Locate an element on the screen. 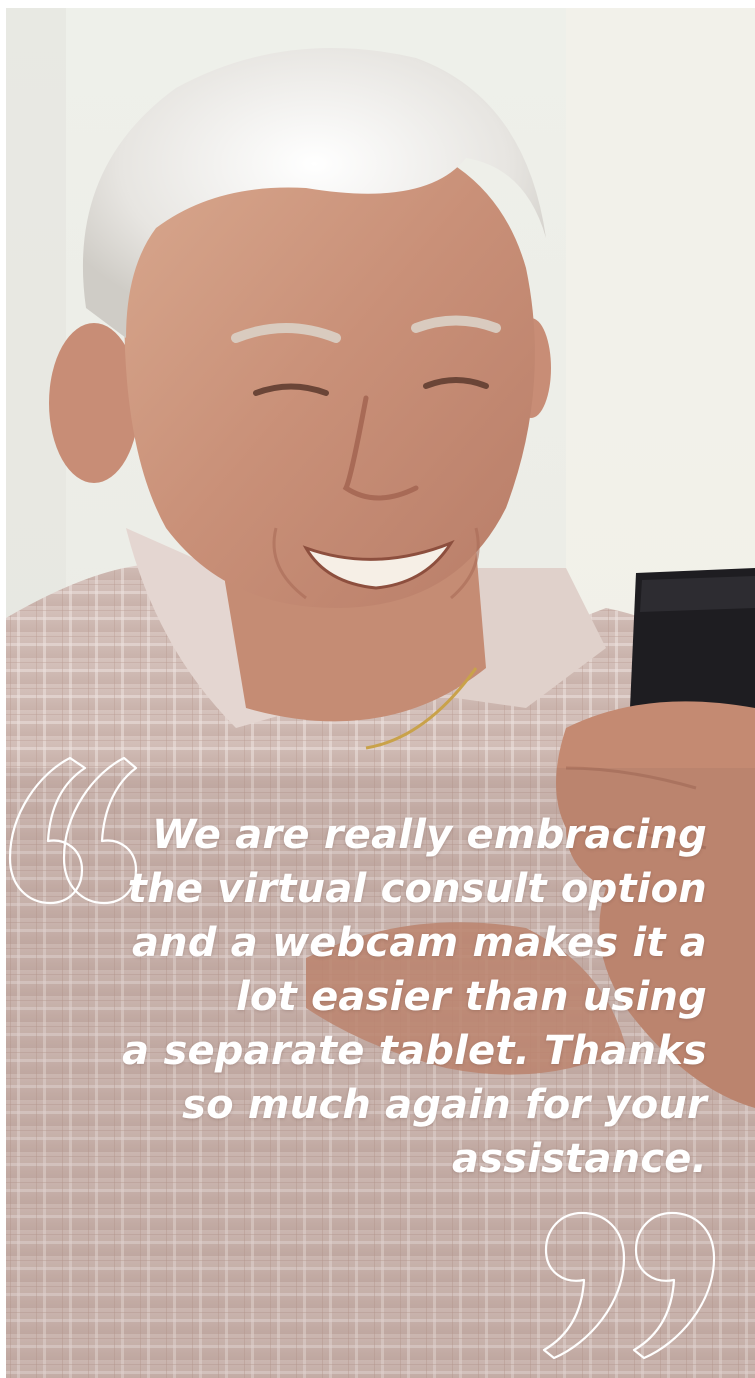  quote-line: We are really embracing is located at coordinates (429, 835).